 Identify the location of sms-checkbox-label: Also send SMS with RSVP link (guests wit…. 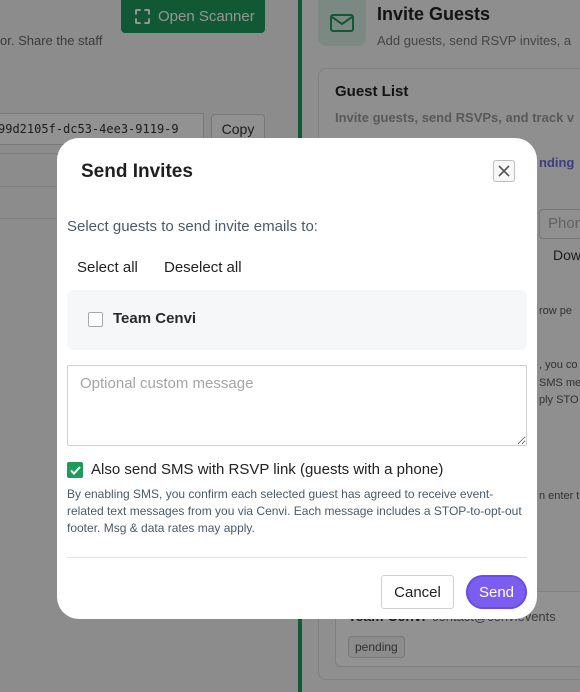
(267, 469).